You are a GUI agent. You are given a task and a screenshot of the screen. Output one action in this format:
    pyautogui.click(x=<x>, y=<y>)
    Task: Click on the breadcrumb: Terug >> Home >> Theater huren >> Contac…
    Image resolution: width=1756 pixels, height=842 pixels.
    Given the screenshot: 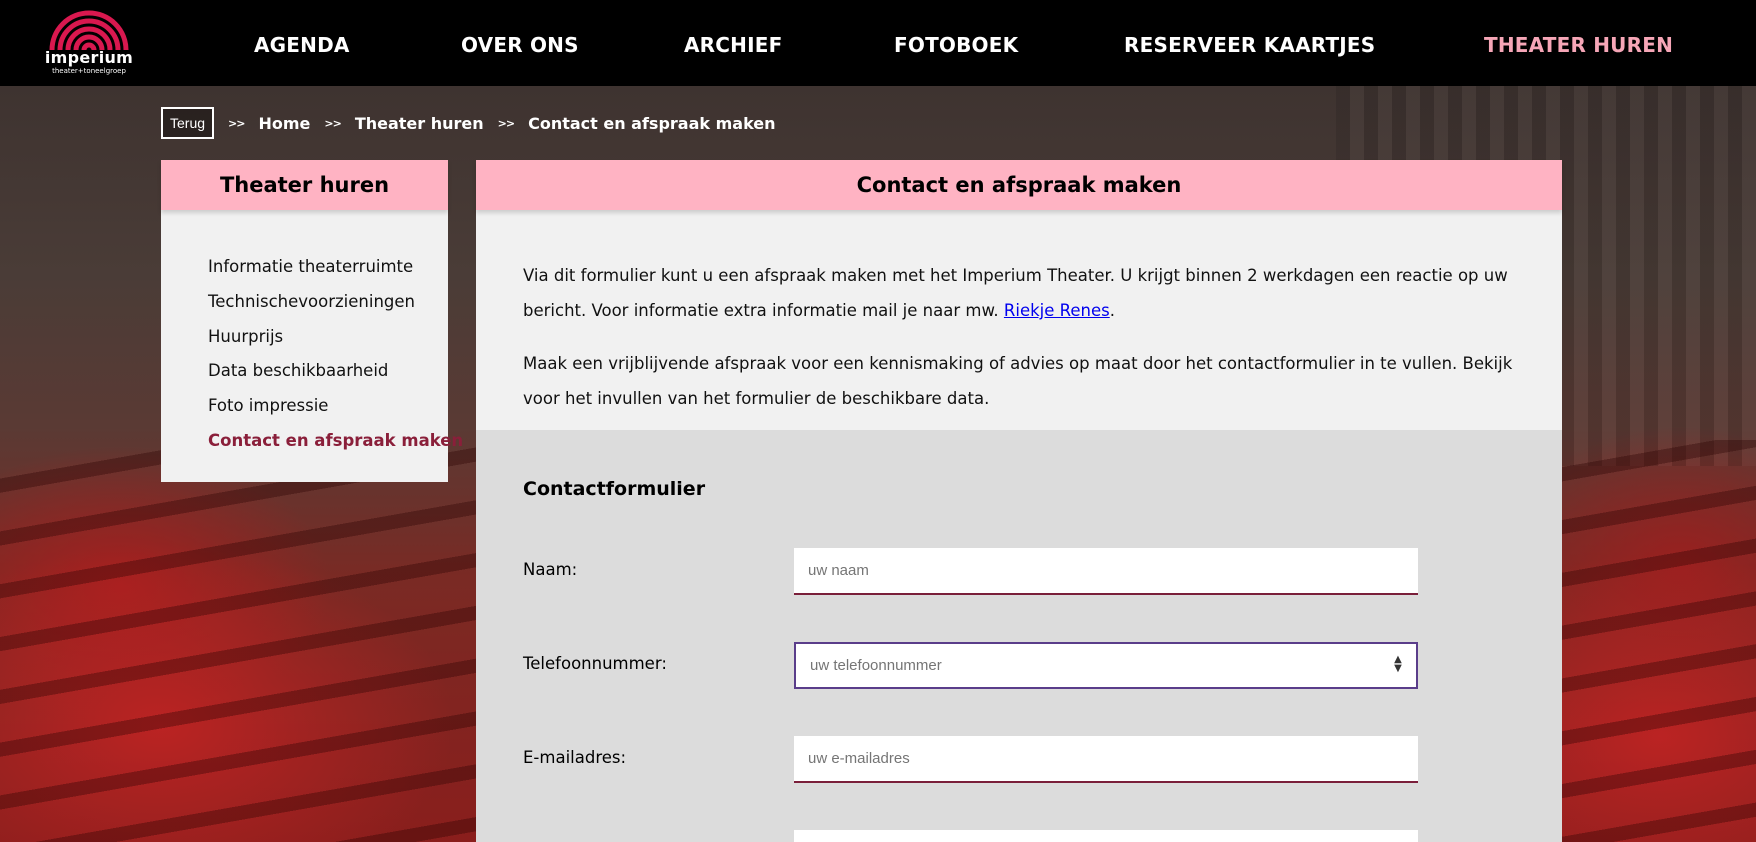 What is the action you would take?
    pyautogui.click(x=475, y=123)
    